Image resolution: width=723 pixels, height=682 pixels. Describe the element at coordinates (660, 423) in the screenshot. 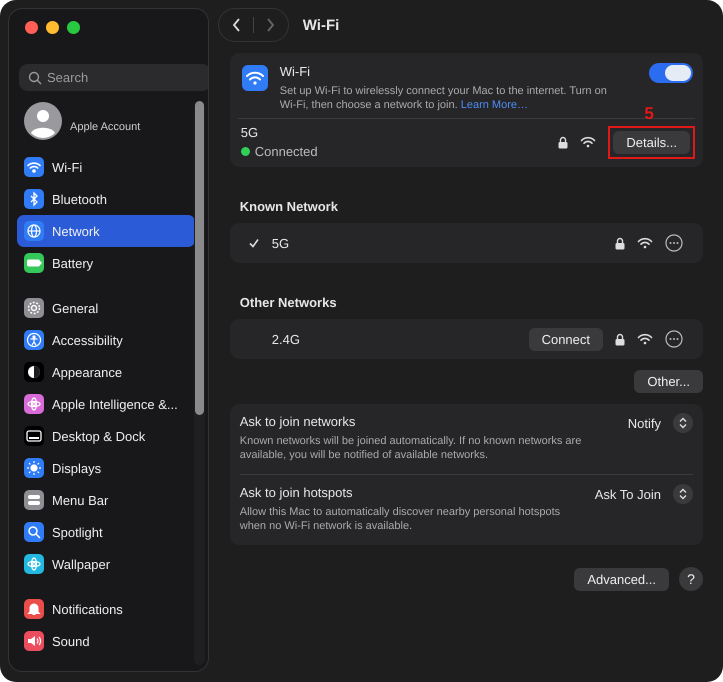

I see `popup-menu: Notify` at that location.